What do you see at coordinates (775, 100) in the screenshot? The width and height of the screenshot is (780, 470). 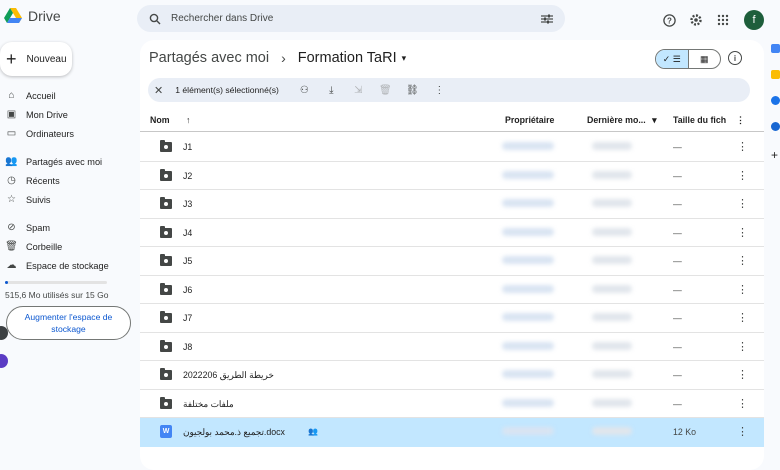 I see `tasks-icon` at bounding box center [775, 100].